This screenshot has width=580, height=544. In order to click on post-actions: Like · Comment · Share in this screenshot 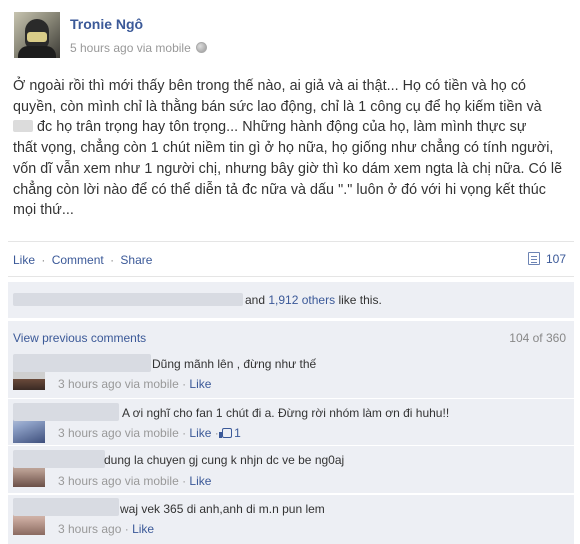, I will do `click(82, 260)`.